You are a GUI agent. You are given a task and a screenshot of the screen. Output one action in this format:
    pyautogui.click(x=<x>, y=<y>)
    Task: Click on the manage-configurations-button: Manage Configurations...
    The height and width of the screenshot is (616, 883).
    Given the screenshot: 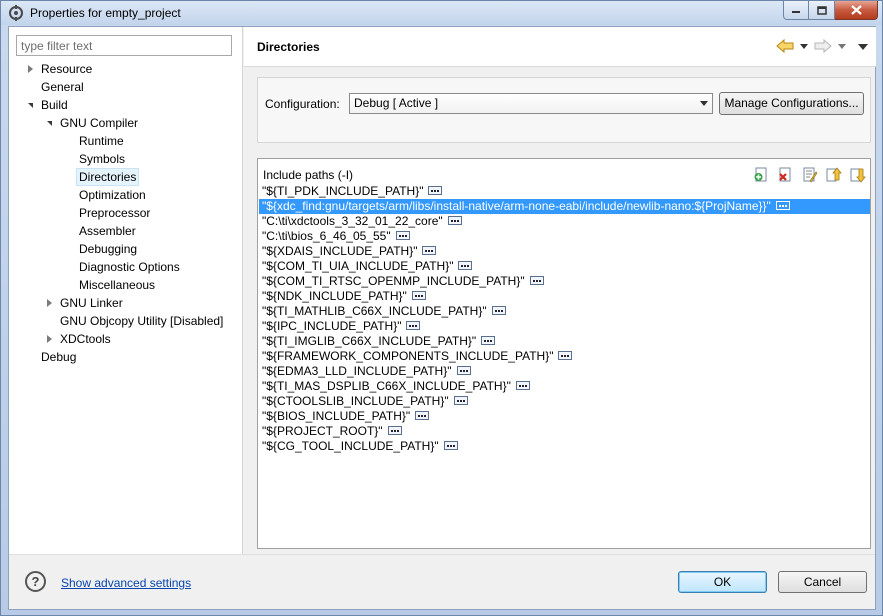 What is the action you would take?
    pyautogui.click(x=791, y=103)
    